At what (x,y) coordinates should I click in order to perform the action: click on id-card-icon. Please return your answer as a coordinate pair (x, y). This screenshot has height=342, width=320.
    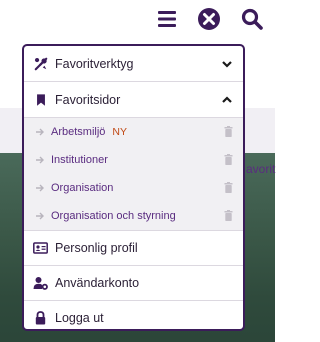
    Looking at the image, I should click on (40, 248).